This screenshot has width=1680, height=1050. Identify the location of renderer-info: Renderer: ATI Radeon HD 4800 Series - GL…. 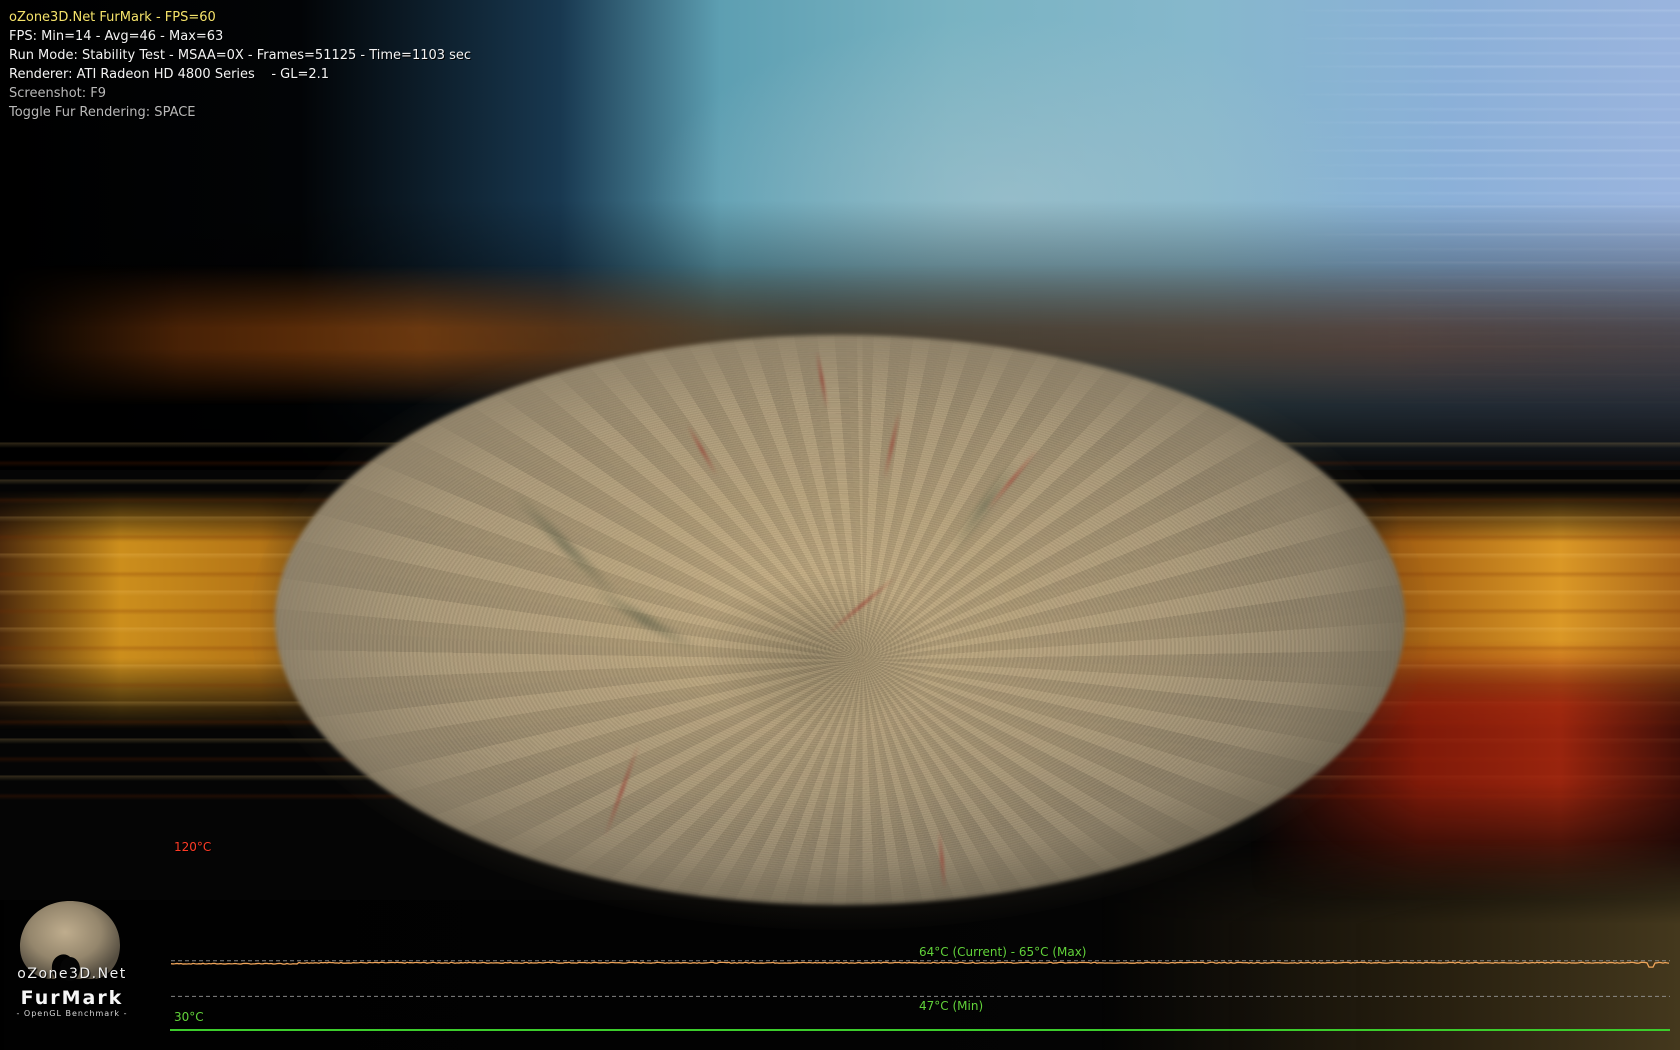
(169, 74).